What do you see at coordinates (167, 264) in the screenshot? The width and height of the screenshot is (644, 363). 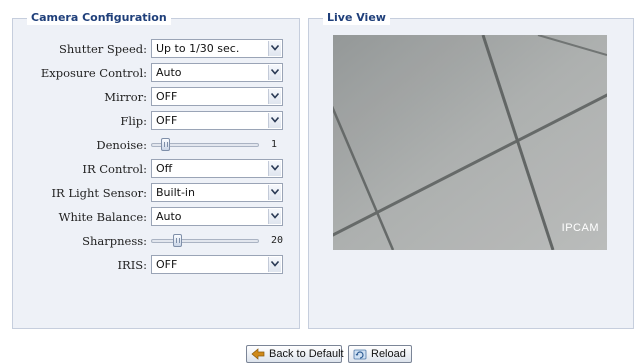 I see `iris-selected-value: OFF` at bounding box center [167, 264].